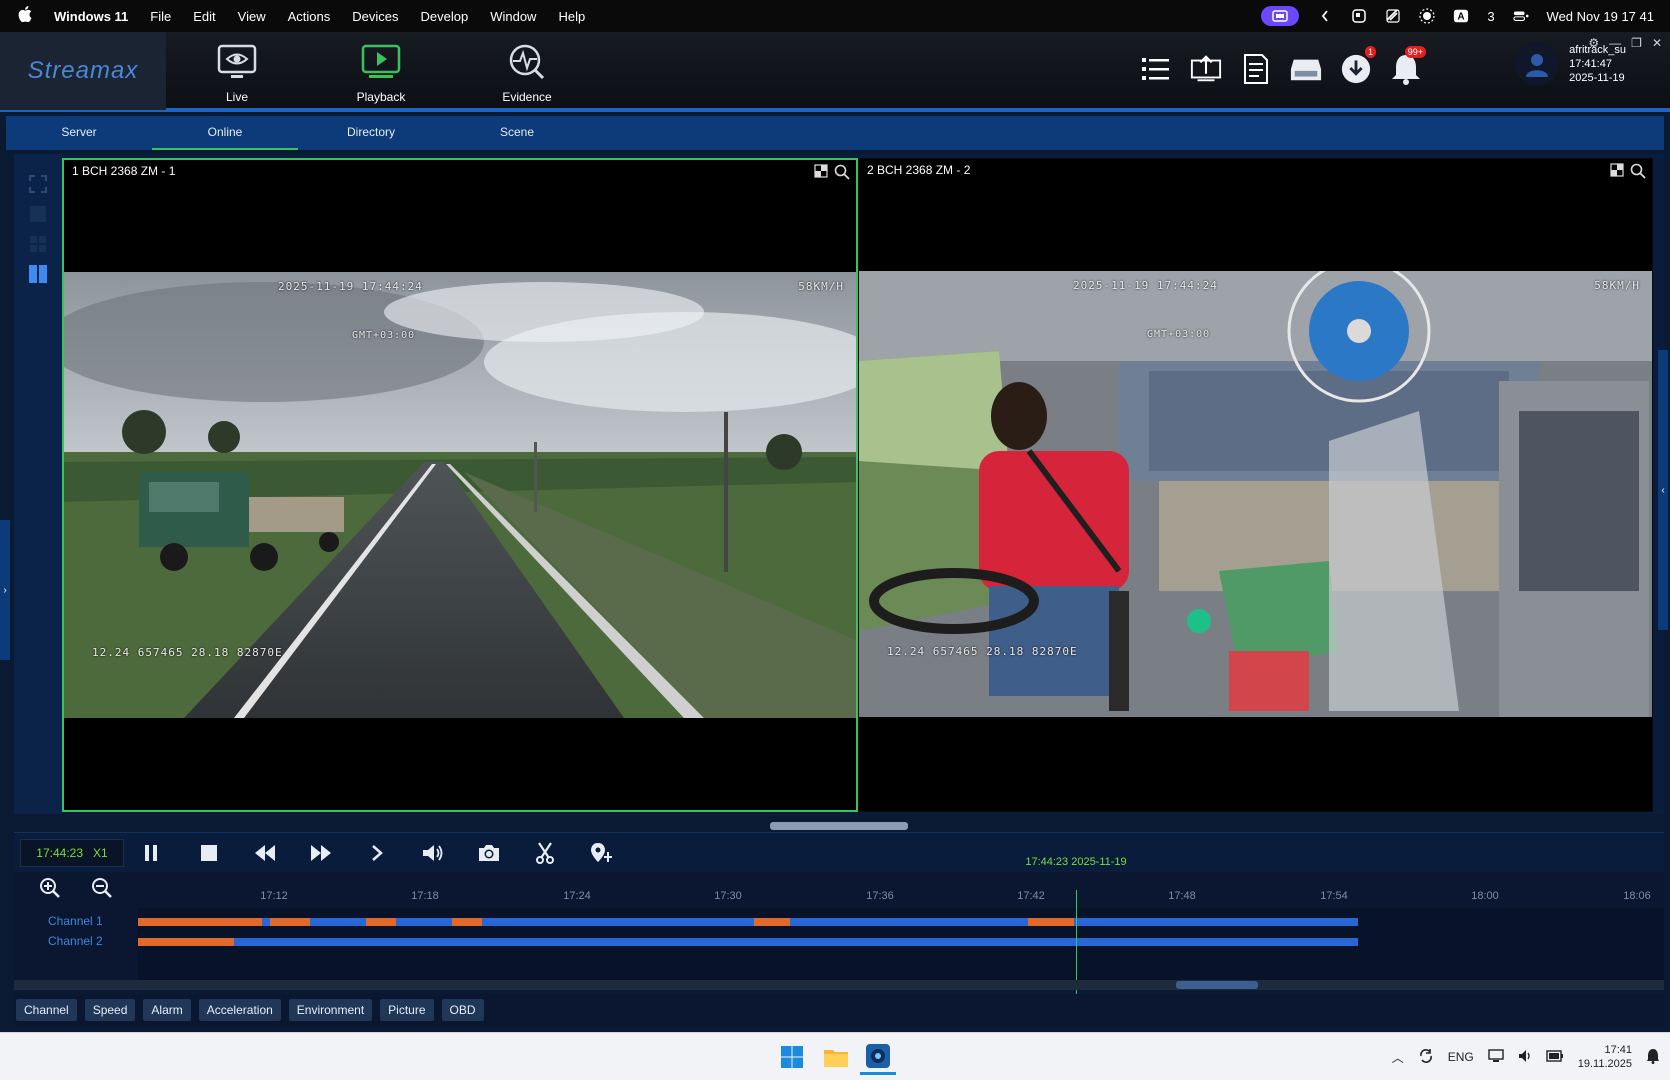  What do you see at coordinates (381, 73) in the screenshot?
I see `nav-playback-button: Playback` at bounding box center [381, 73].